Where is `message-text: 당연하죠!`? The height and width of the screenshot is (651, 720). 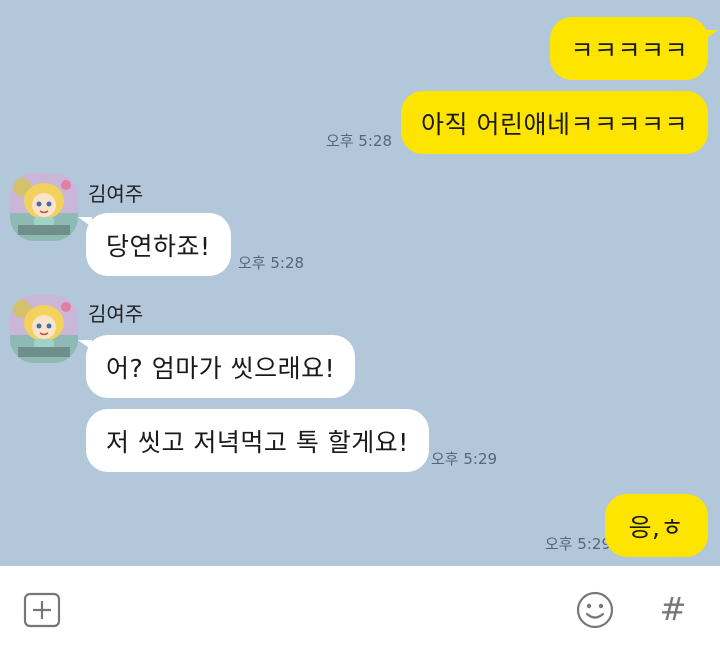
message-text: 당연하죠! is located at coordinates (158, 246).